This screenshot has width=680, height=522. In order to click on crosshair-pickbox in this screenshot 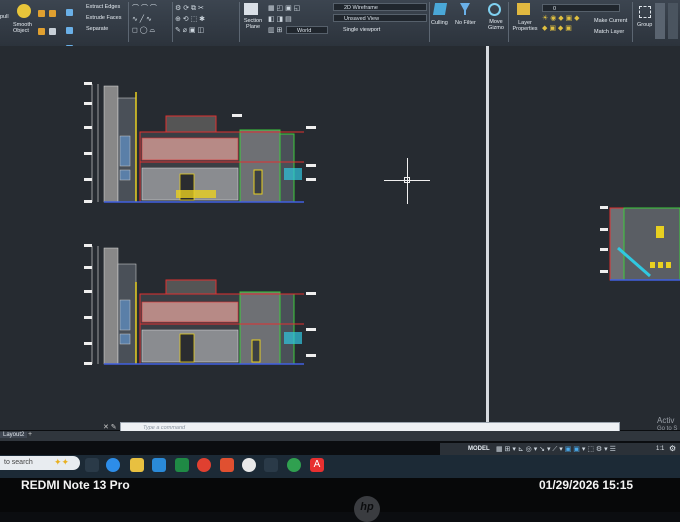, I will do `click(407, 180)`.